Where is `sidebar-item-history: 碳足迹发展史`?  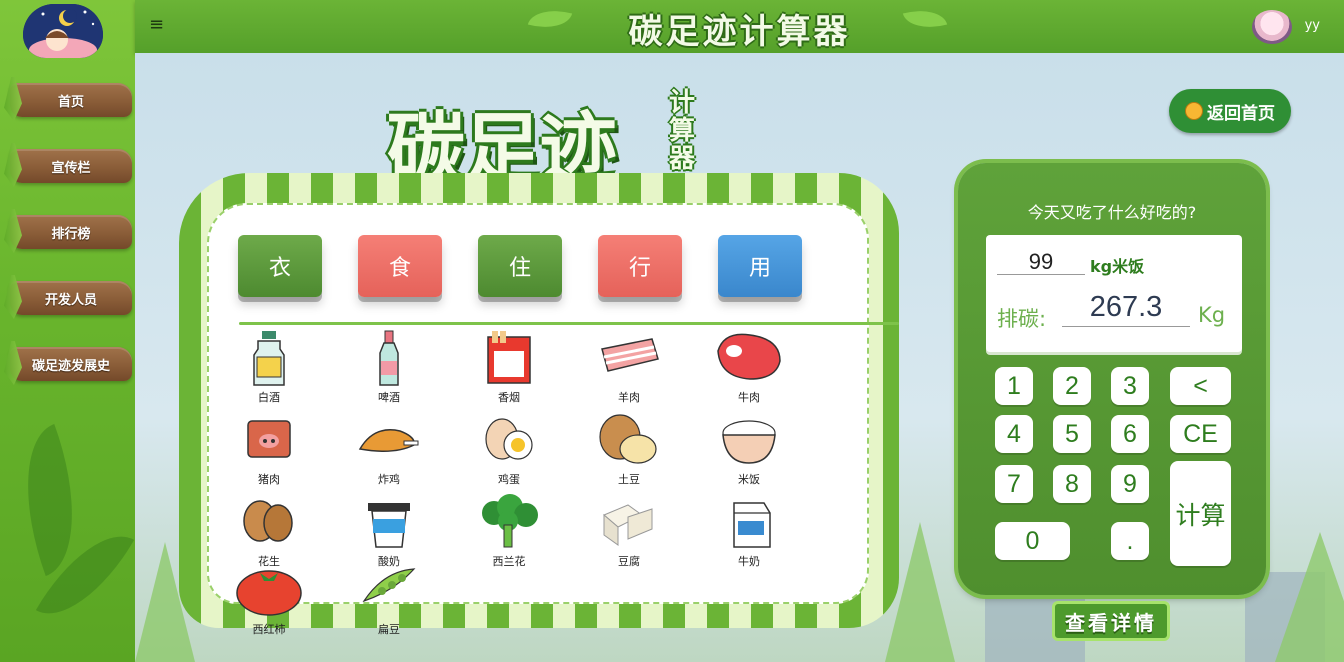 sidebar-item-history: 碳足迹发展史 is located at coordinates (71, 364).